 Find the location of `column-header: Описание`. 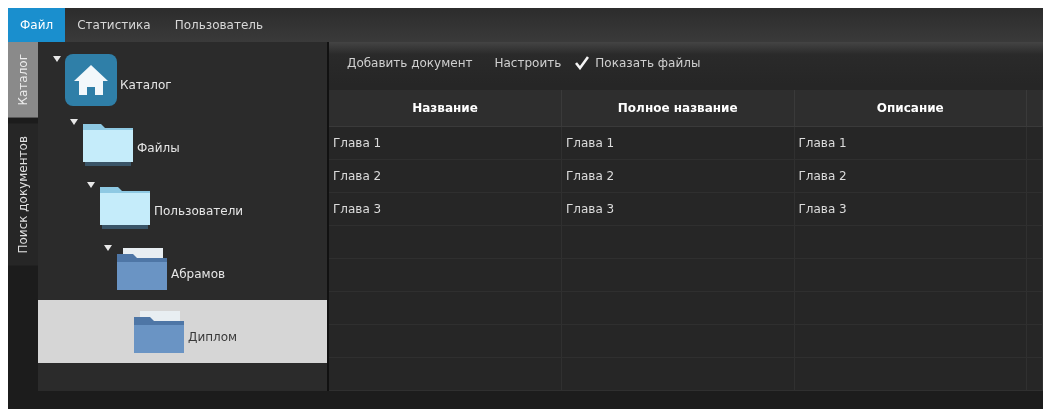

column-header: Описание is located at coordinates (910, 108).